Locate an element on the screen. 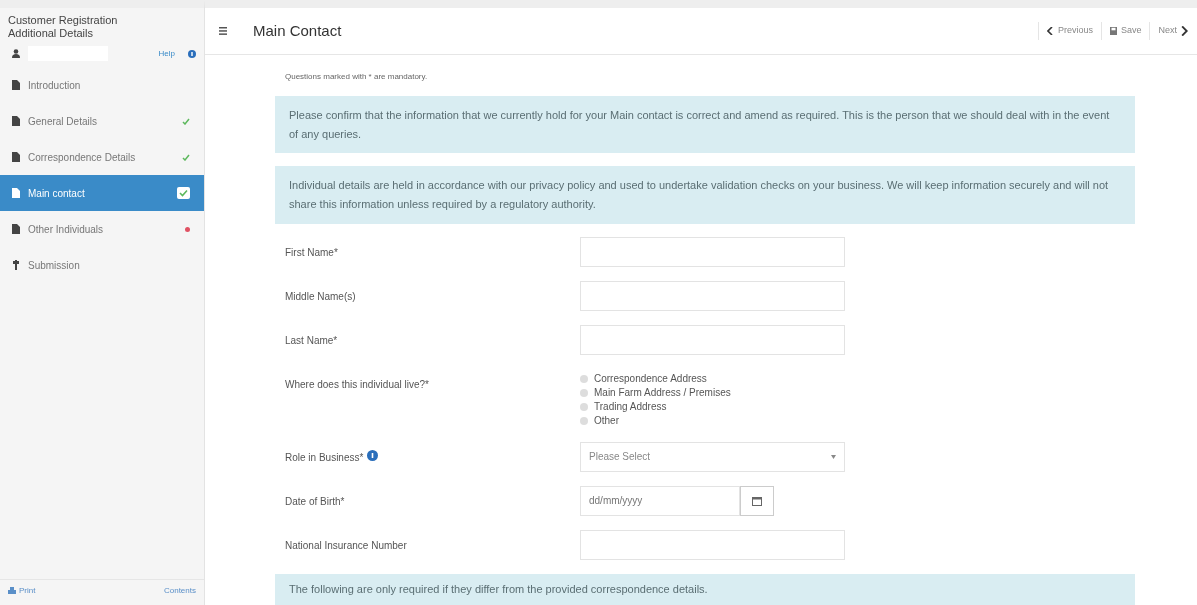  sidebar-item: Other Individuals is located at coordinates (102, 229).